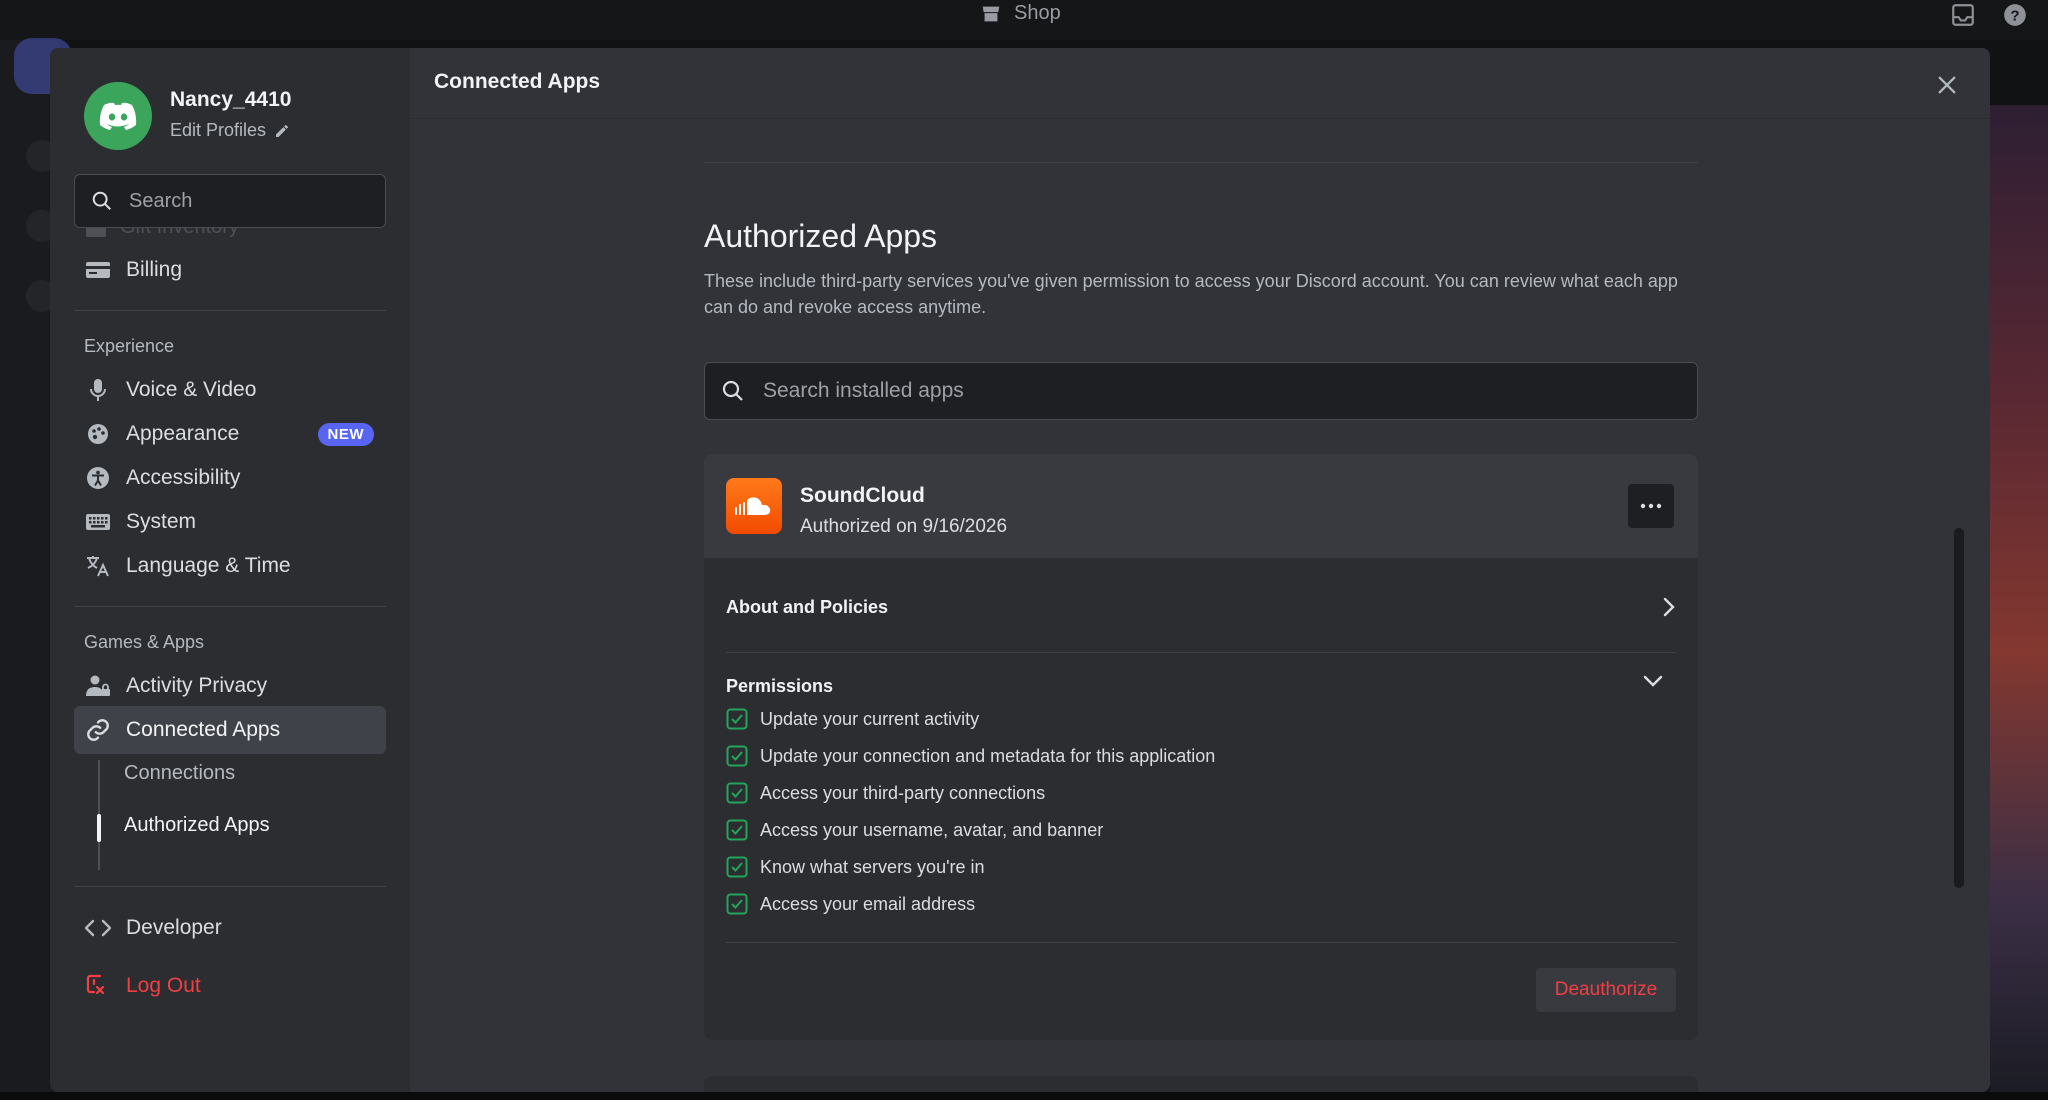 The width and height of the screenshot is (2048, 1100). Describe the element at coordinates (821, 236) in the screenshot. I see `authorized-apps-heading: Authorized Apps` at that location.